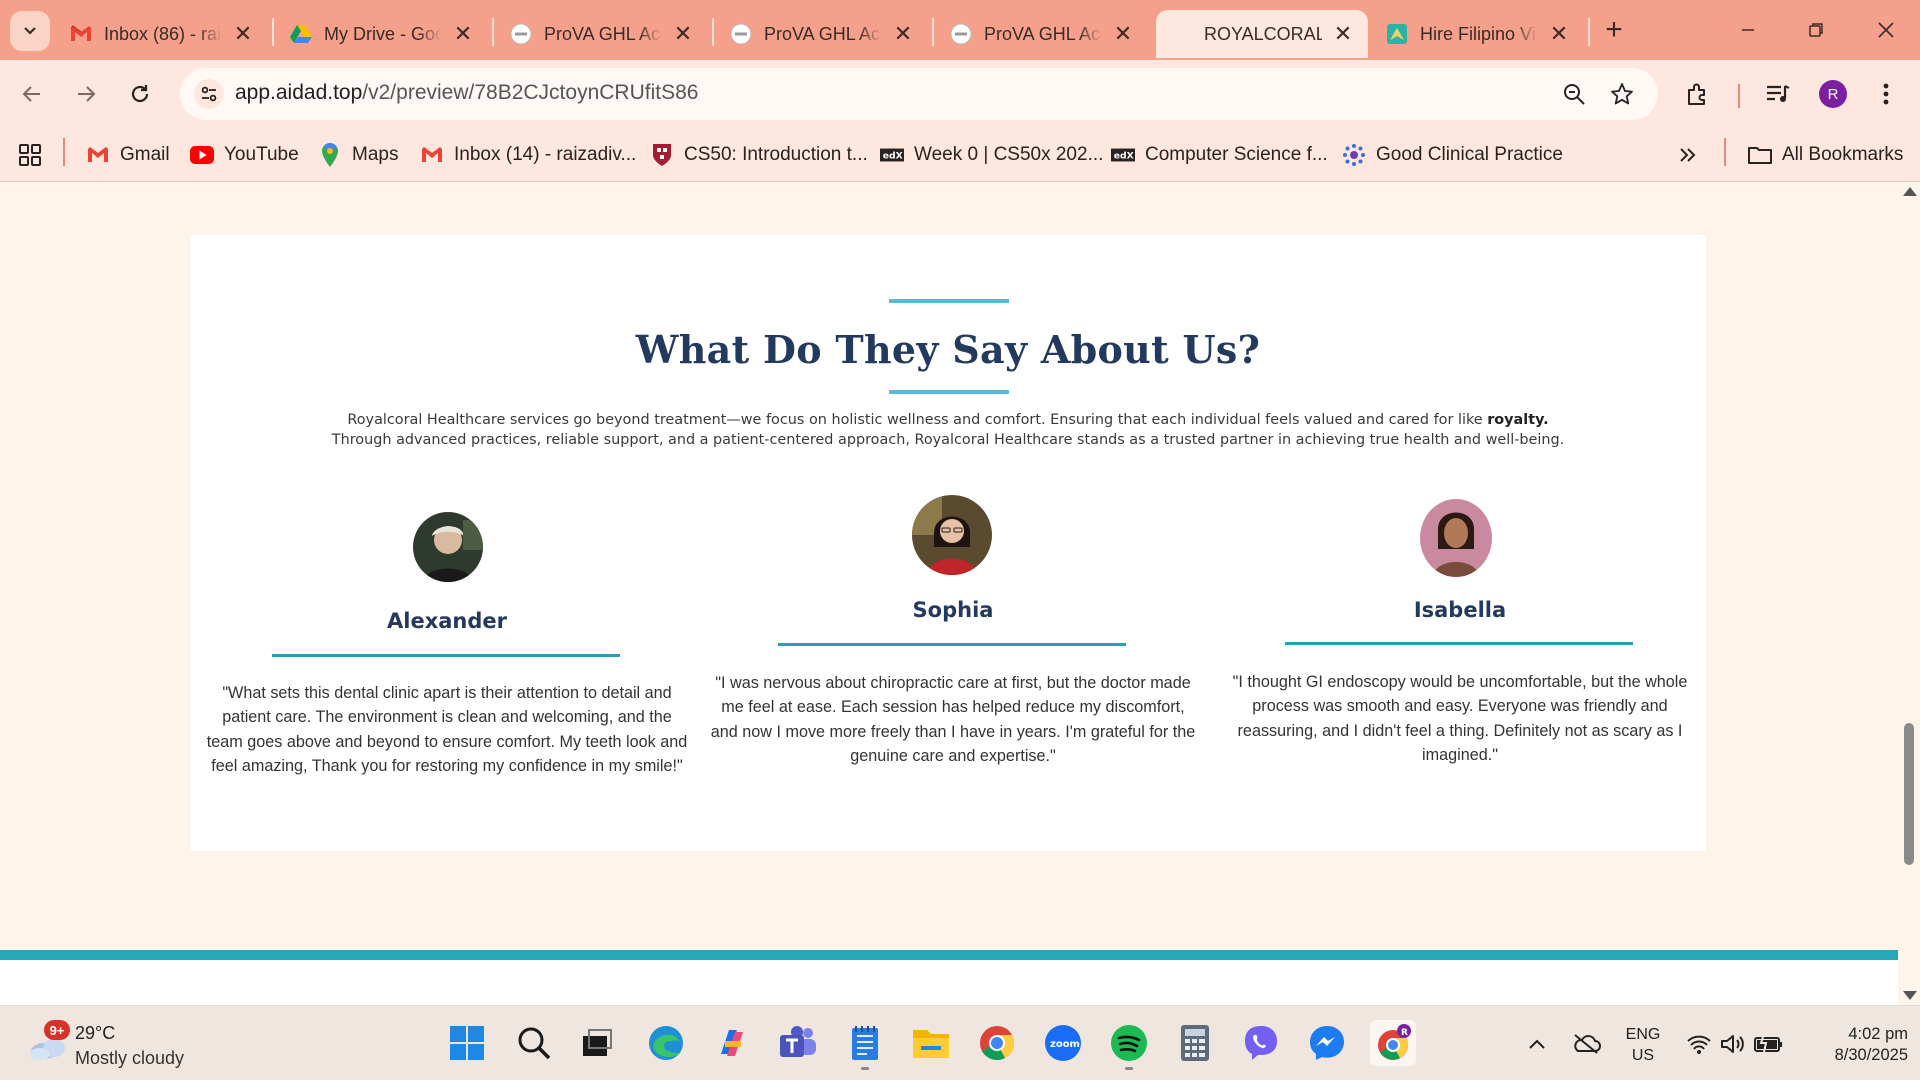 The image size is (1920, 1080). I want to click on battery-charging-icon, so click(1769, 1044).